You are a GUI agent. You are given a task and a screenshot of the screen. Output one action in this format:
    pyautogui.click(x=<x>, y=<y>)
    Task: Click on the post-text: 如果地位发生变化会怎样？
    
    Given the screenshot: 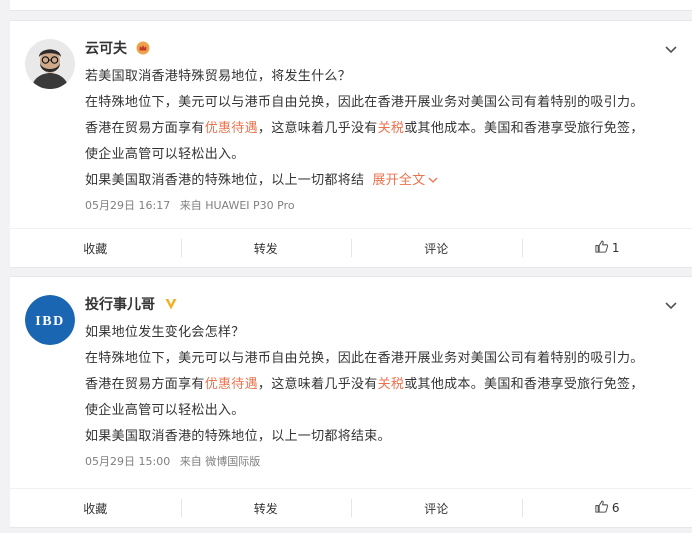 What is the action you would take?
    pyautogui.click(x=165, y=332)
    